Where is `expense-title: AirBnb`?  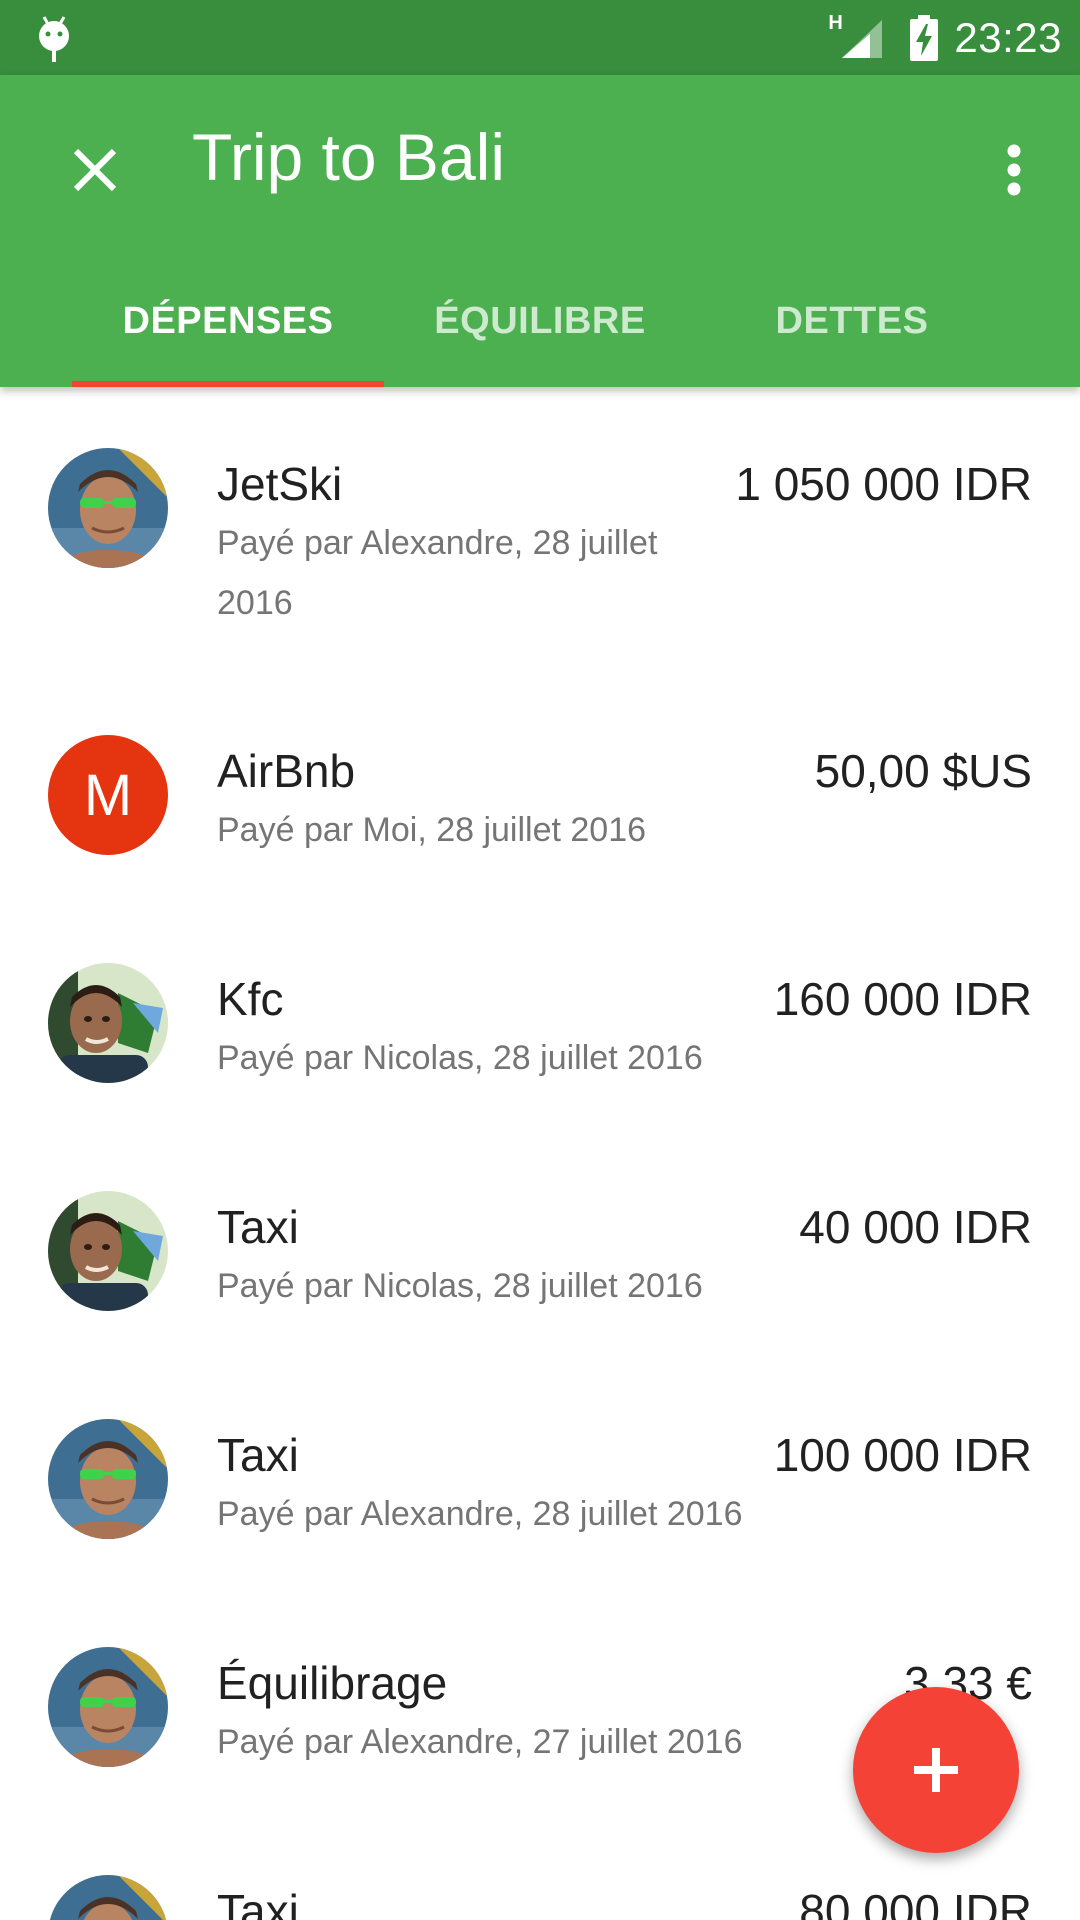 expense-title: AirBnb is located at coordinates (286, 771).